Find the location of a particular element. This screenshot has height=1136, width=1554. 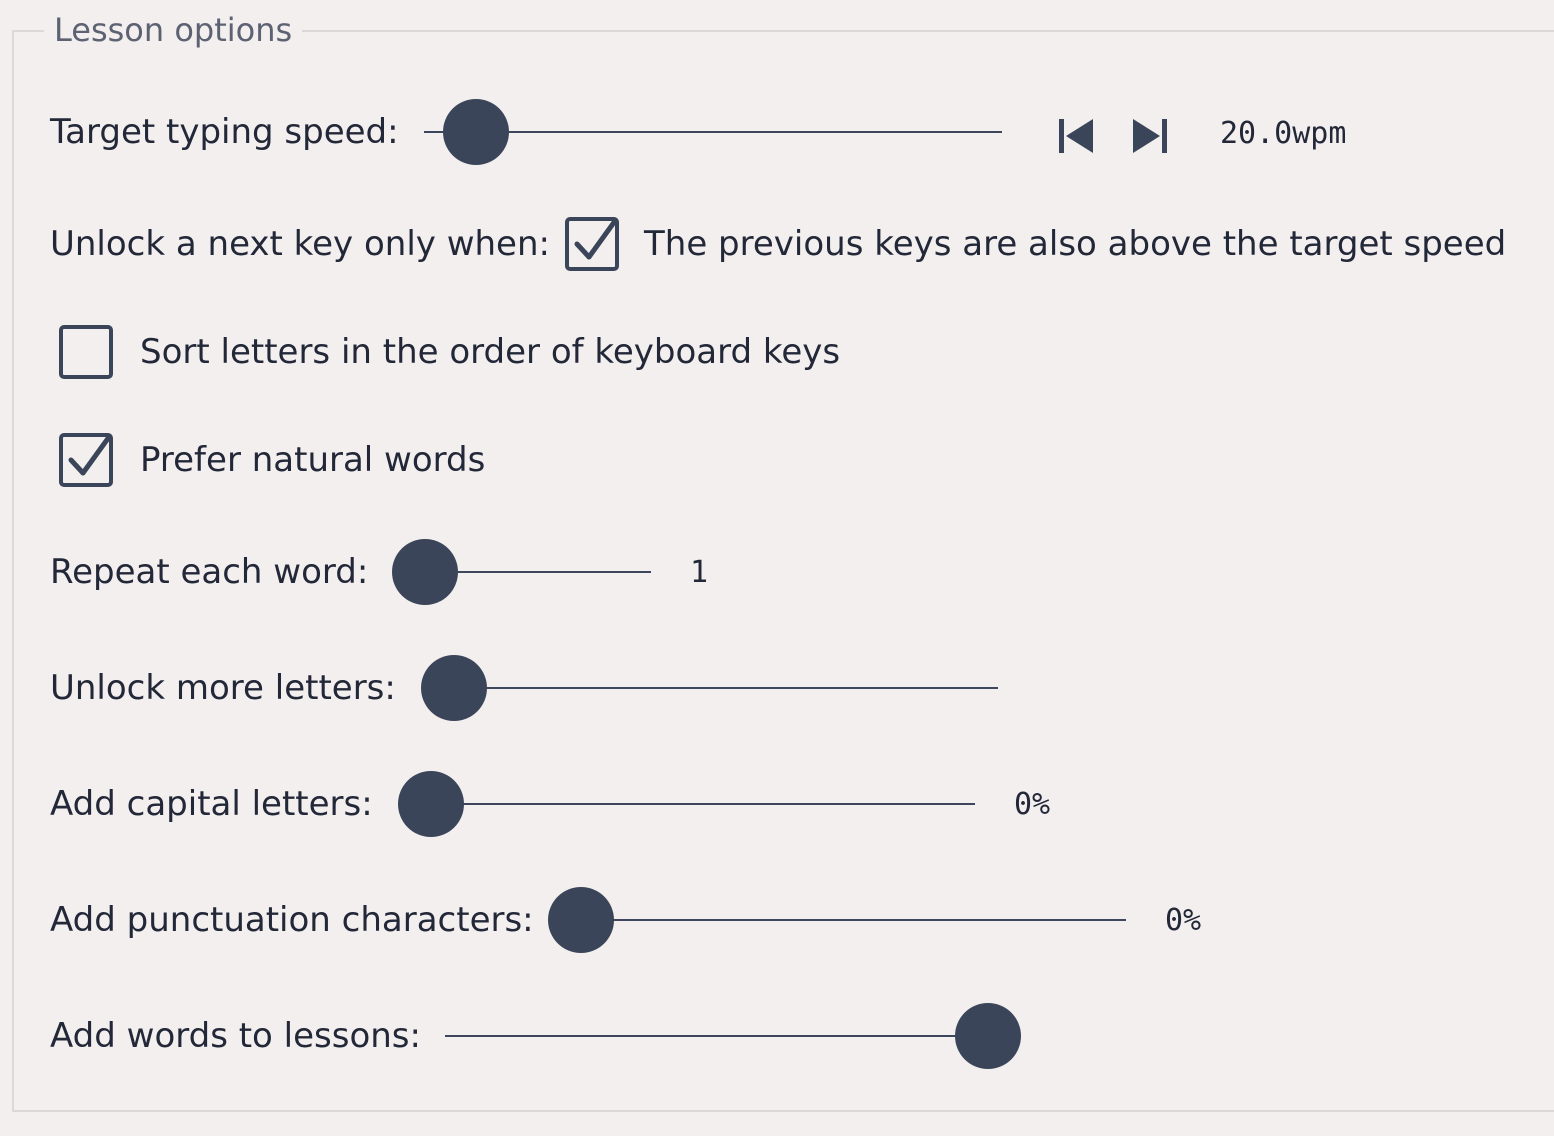

skip-to-start-icon is located at coordinates (1076, 136).